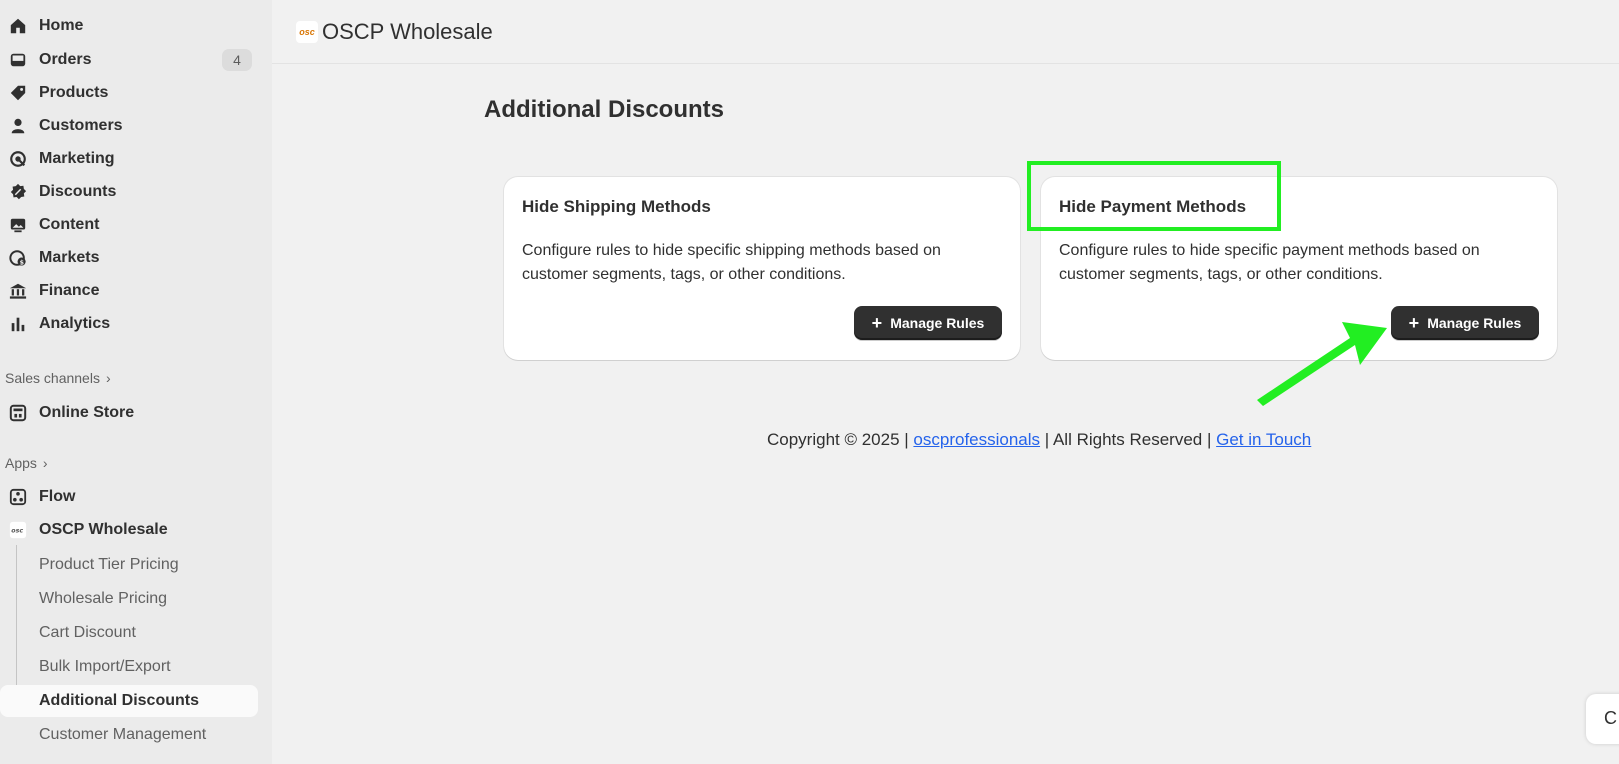  I want to click on orders-count-badge: 4, so click(237, 60).